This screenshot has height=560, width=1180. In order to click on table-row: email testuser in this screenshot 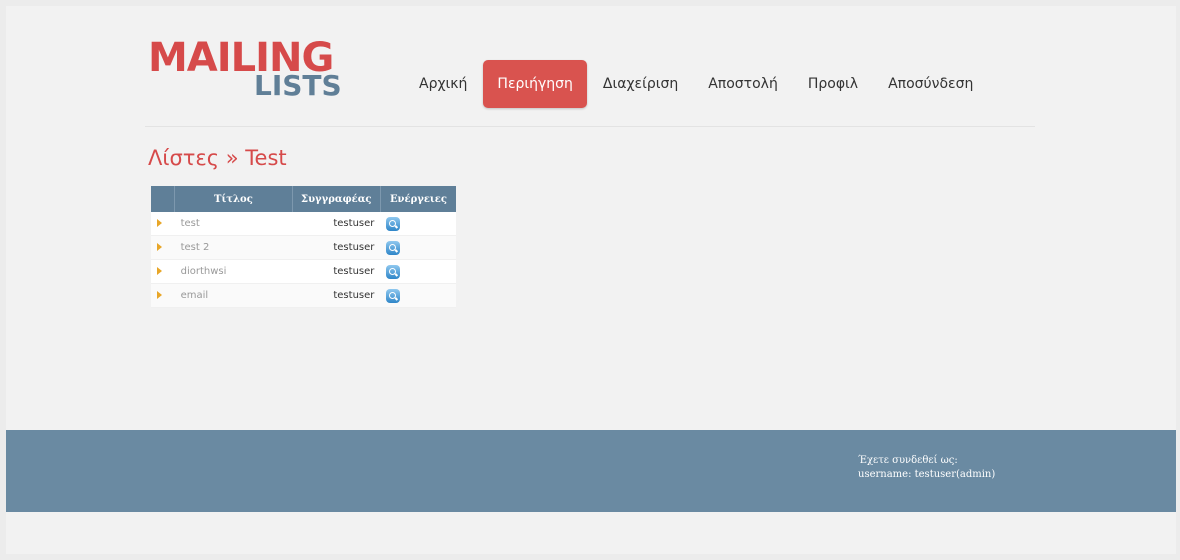, I will do `click(303, 295)`.